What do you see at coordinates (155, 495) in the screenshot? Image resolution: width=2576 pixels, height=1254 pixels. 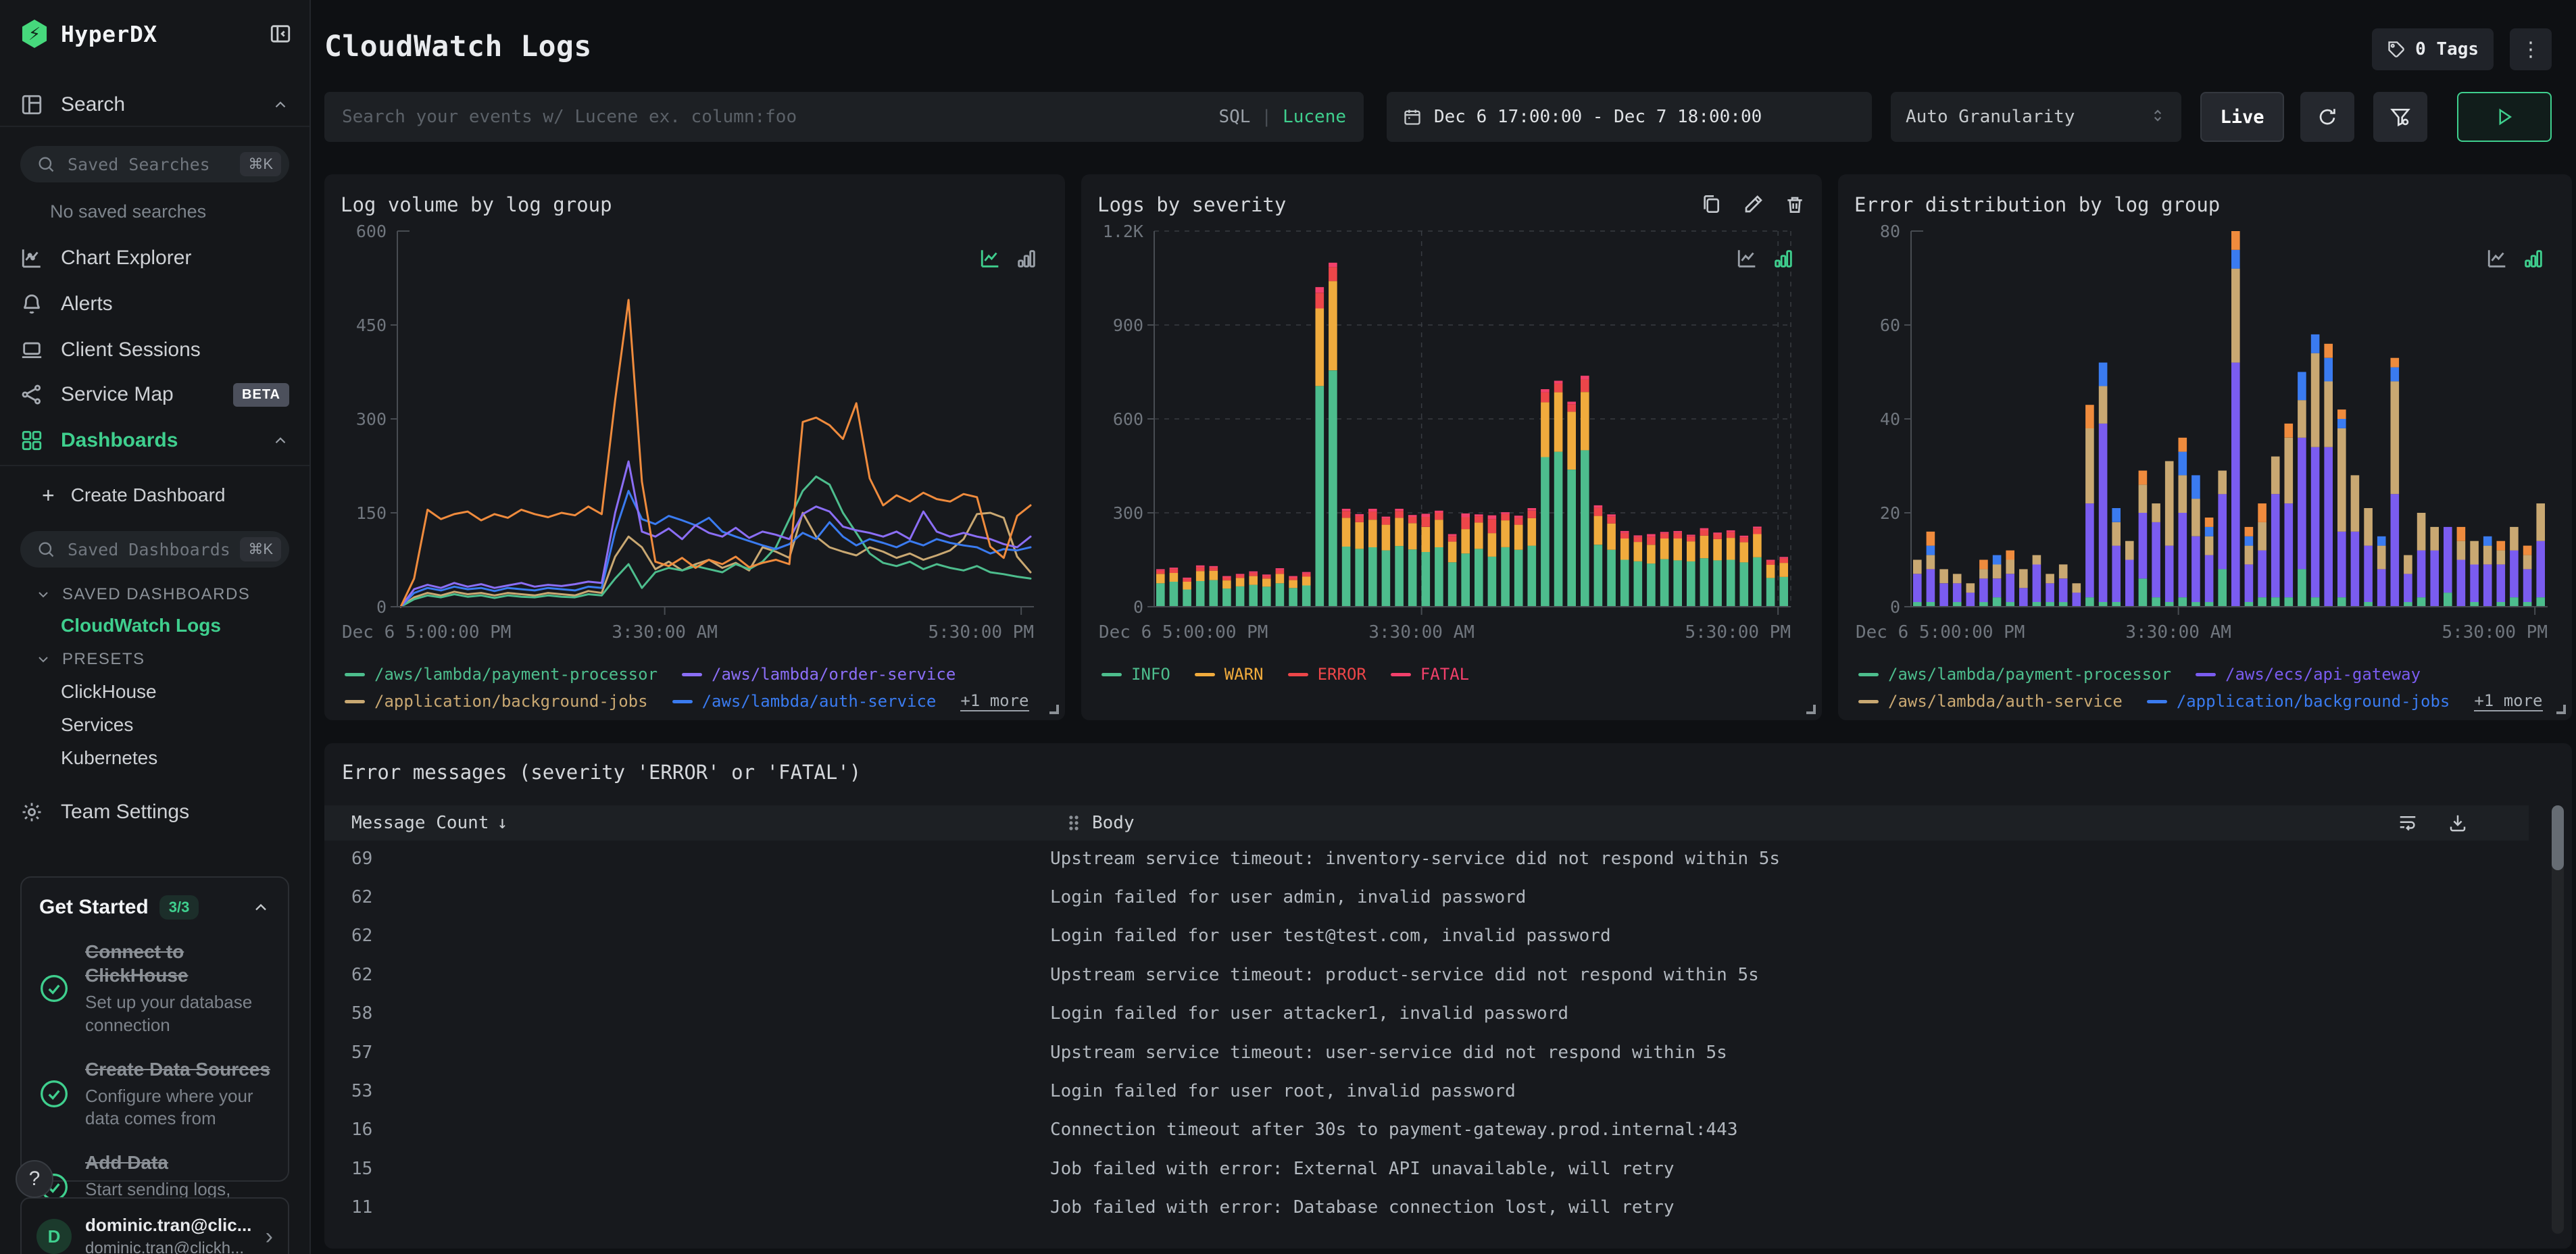 I see `create-dashboard-button: + Create Dashboard` at bounding box center [155, 495].